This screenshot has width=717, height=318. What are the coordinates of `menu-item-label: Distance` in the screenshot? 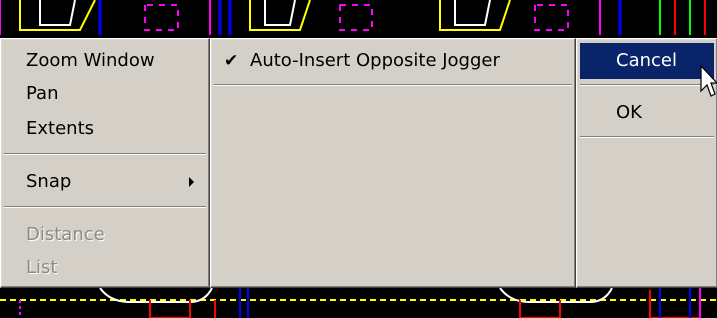 It's located at (65, 234).